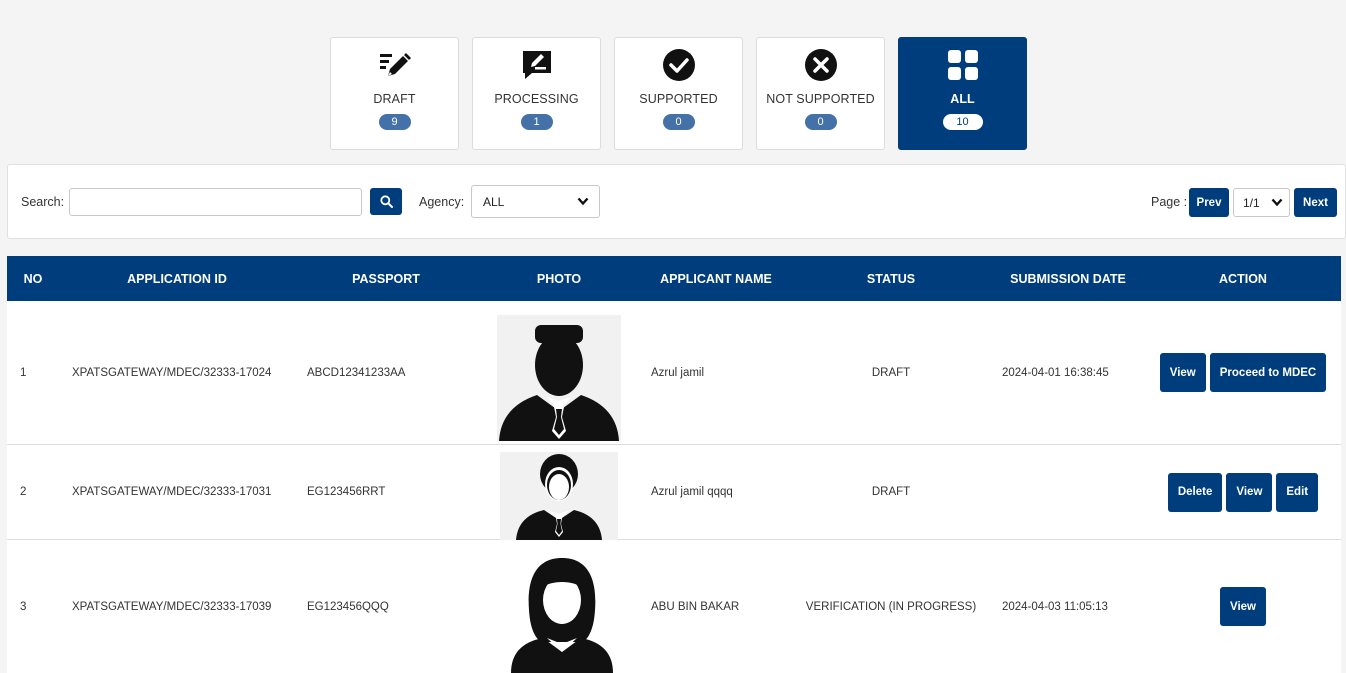 This screenshot has height=673, width=1346. Describe the element at coordinates (172, 372) in the screenshot. I see `cell-application-id: XPATSGATEWAY/MDEC/32333-17024` at that location.